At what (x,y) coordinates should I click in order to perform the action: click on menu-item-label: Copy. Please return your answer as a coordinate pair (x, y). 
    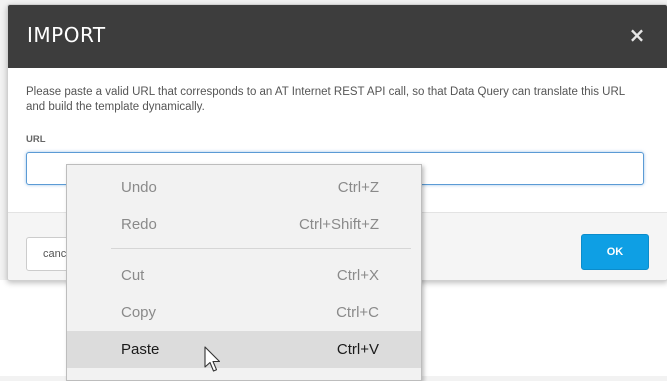
    Looking at the image, I should click on (139, 312).